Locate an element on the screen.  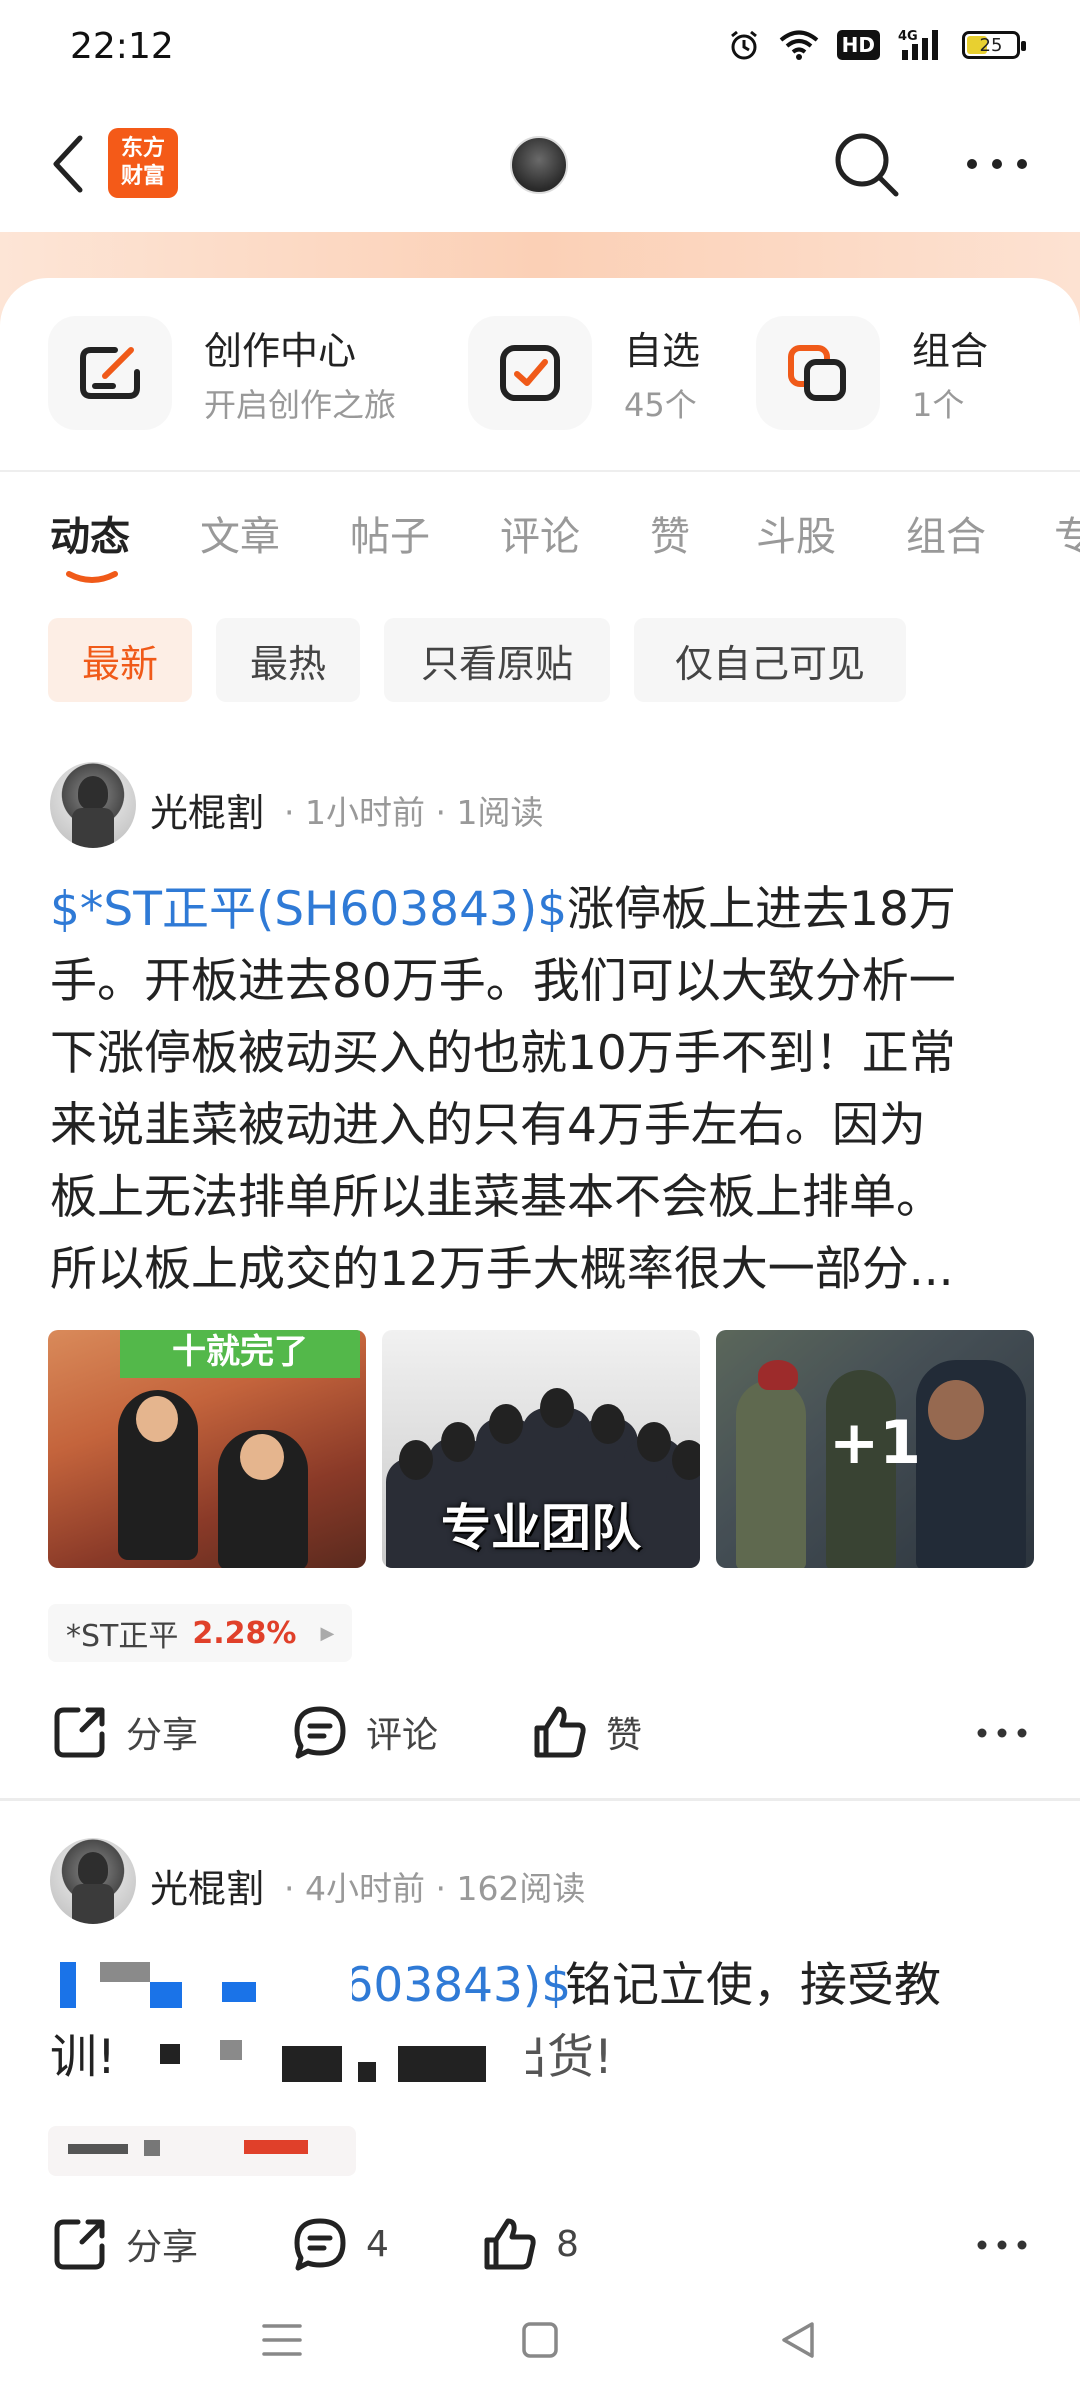
post-image-2: 专业团队 is located at coordinates (541, 1449).